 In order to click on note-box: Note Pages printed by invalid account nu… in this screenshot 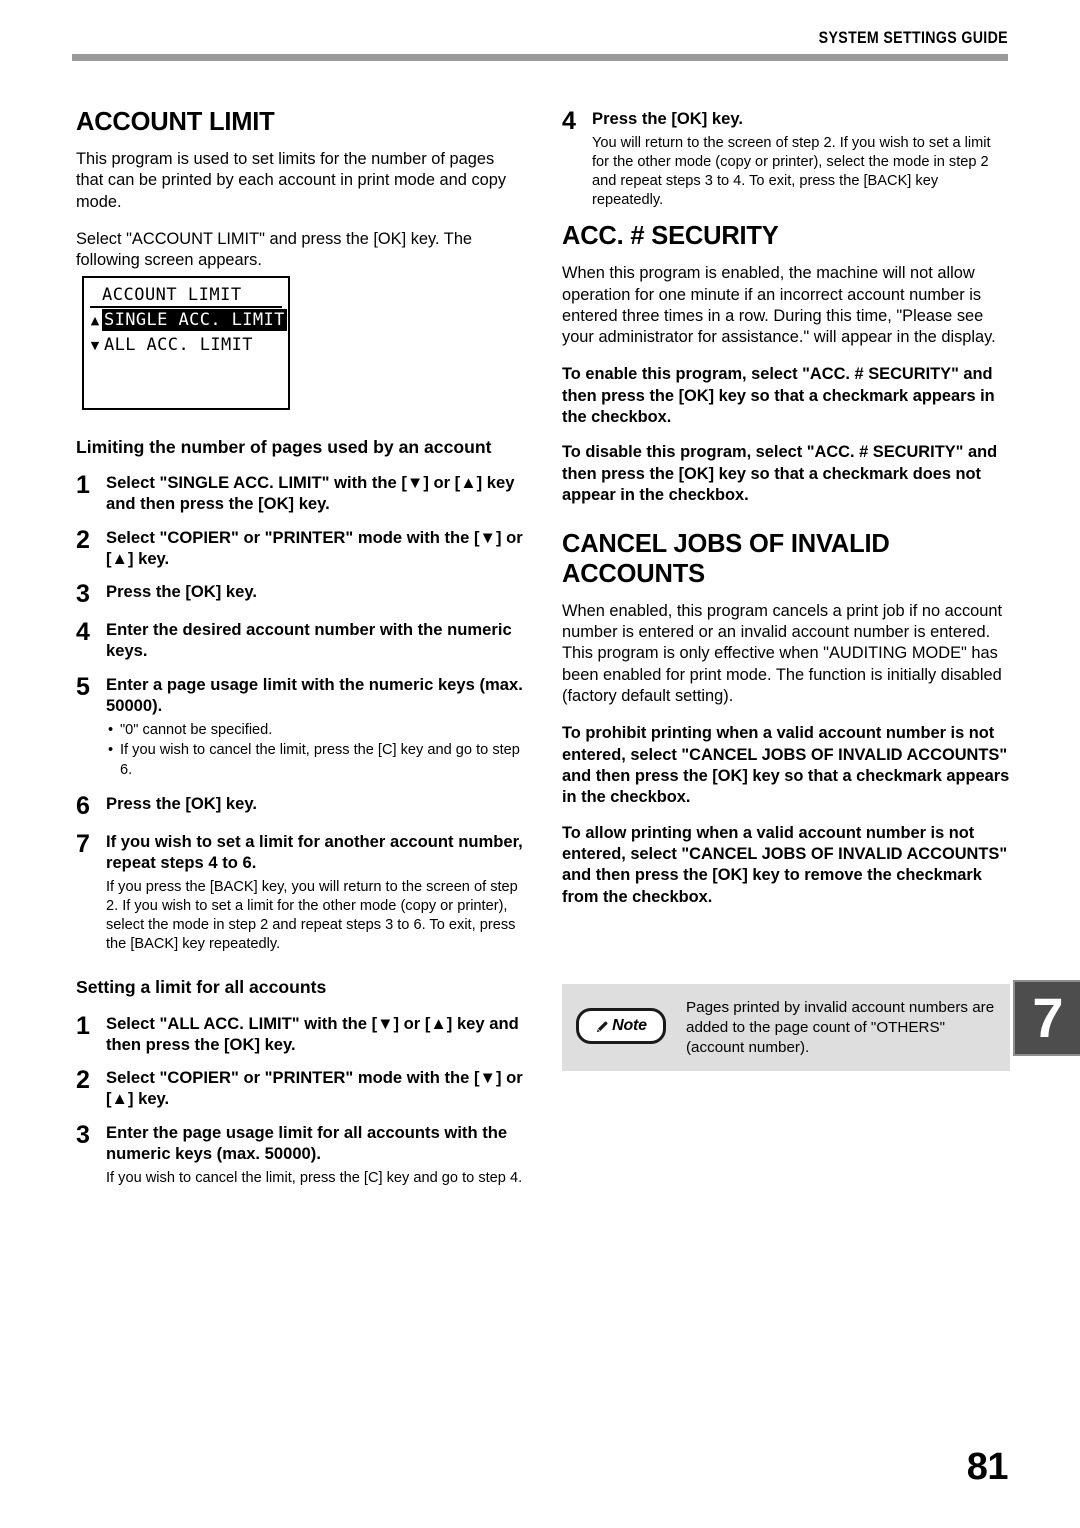, I will do `click(786, 1027)`.